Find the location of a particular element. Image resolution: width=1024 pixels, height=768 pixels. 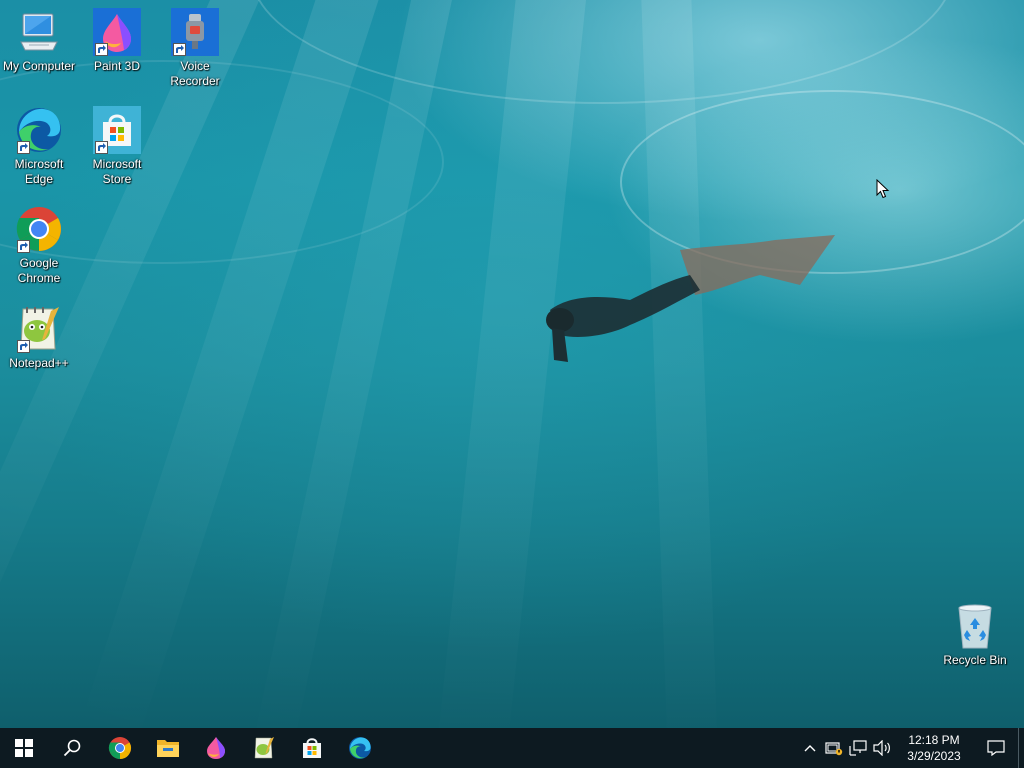

taskbar-paint-3d-button is located at coordinates (216, 748).